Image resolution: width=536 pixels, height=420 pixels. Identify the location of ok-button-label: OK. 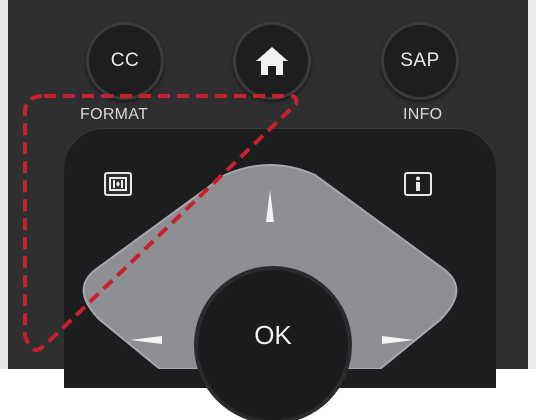
(273, 335).